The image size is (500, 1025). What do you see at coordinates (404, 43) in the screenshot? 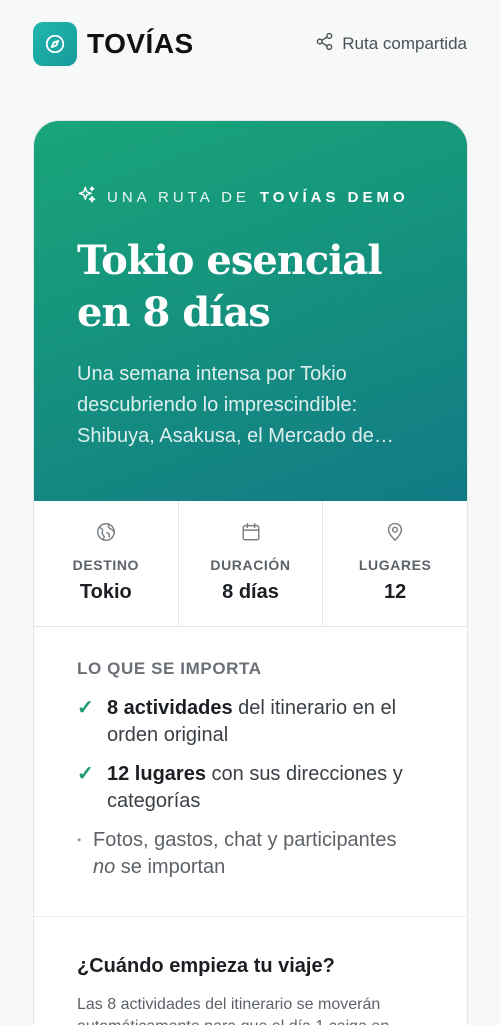
I see `shared-route-label: Ruta compartida` at bounding box center [404, 43].